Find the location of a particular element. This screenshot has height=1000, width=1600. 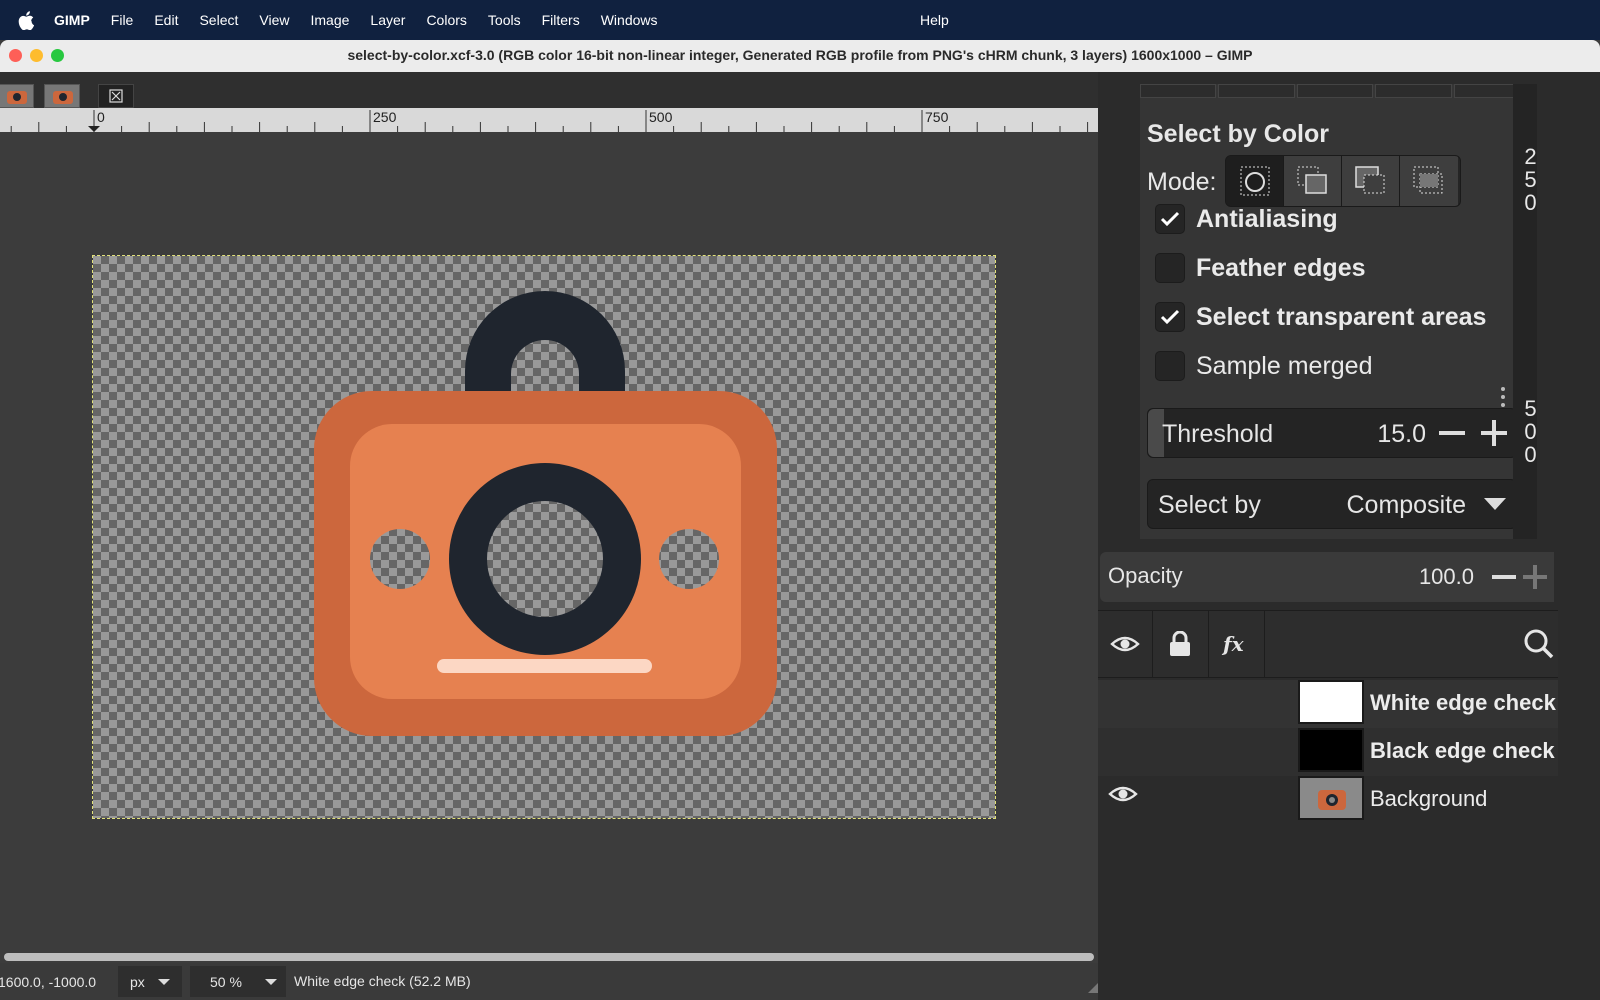

option-feather-edges: Feather edges is located at coordinates (1260, 268).